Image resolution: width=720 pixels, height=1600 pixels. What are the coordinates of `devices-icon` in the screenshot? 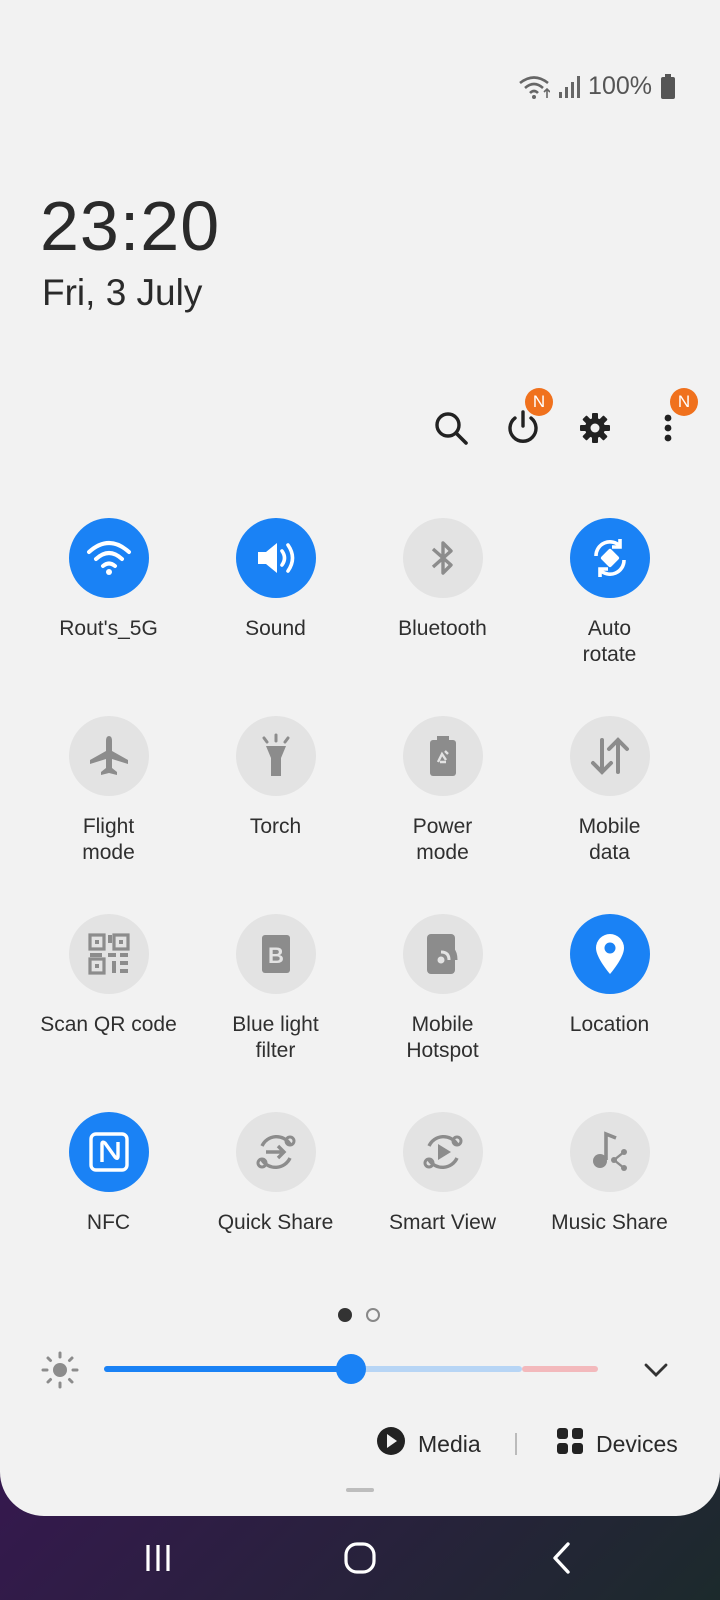 It's located at (570, 1444).